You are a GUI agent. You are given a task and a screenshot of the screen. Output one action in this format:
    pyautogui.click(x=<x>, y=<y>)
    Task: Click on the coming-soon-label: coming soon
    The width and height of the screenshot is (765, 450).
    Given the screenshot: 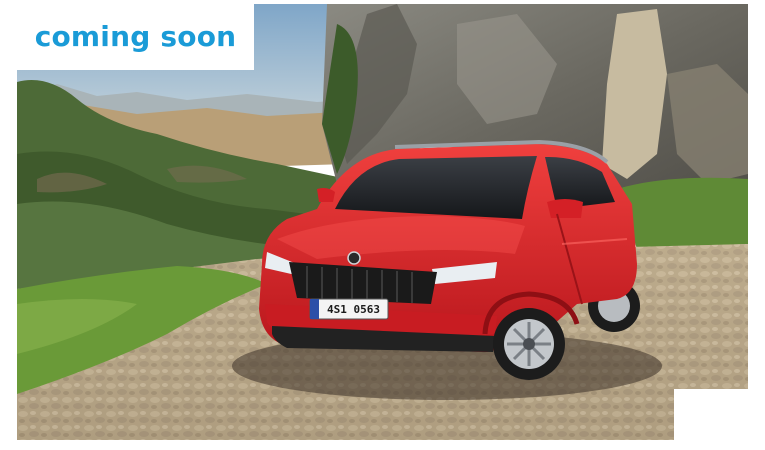 What is the action you would take?
    pyautogui.click(x=135, y=36)
    